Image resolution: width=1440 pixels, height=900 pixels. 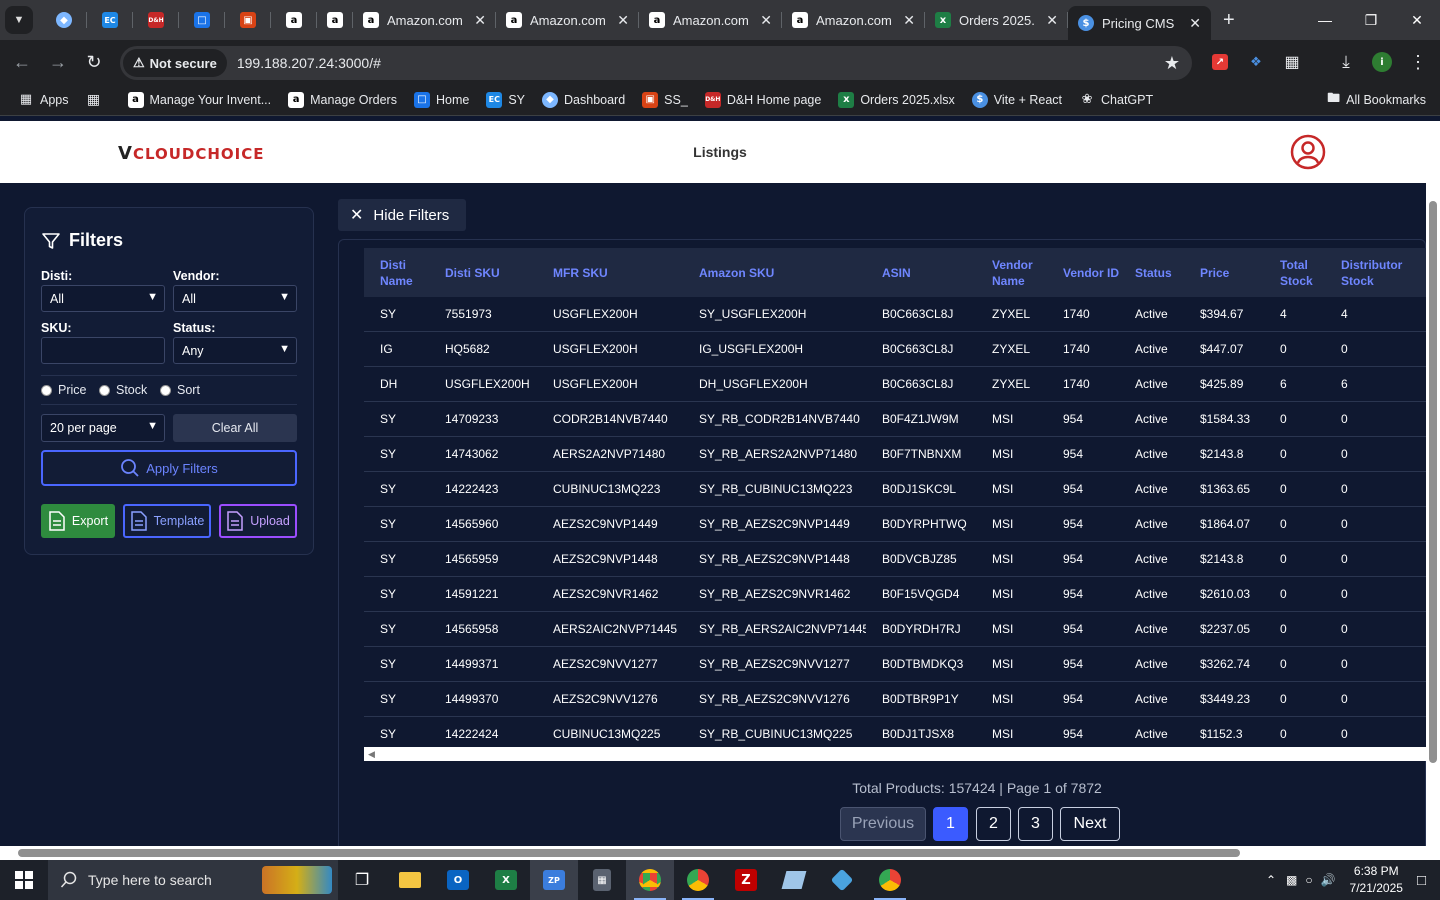 What do you see at coordinates (883, 824) in the screenshot?
I see `previous-page-button: Previous` at bounding box center [883, 824].